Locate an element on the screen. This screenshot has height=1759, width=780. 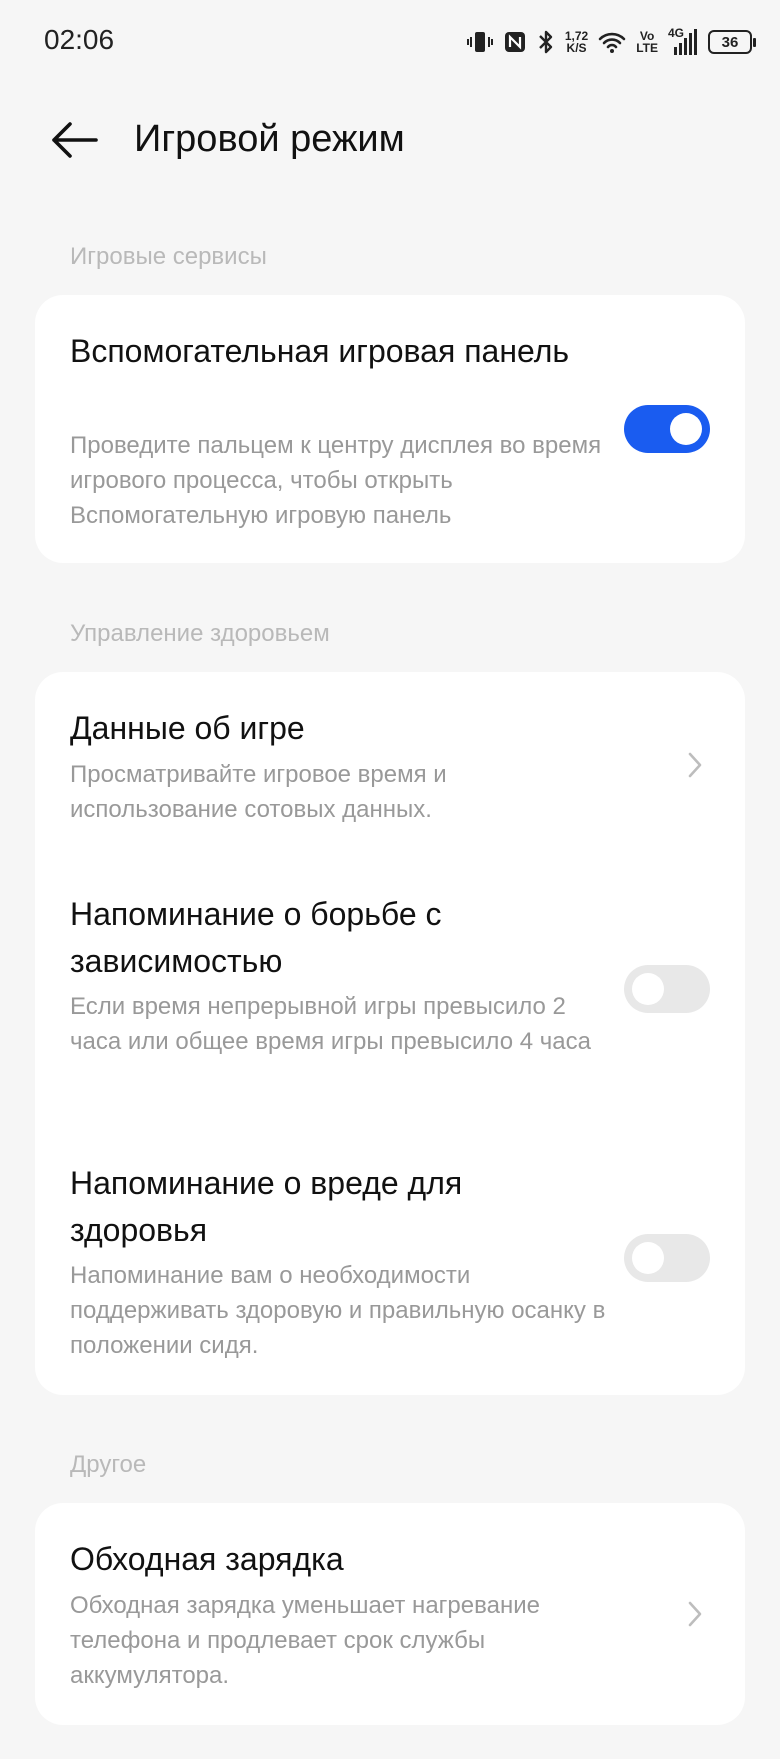
setting-title: Напоминание о вреде для здоровья is located at coordinates (266, 1206).